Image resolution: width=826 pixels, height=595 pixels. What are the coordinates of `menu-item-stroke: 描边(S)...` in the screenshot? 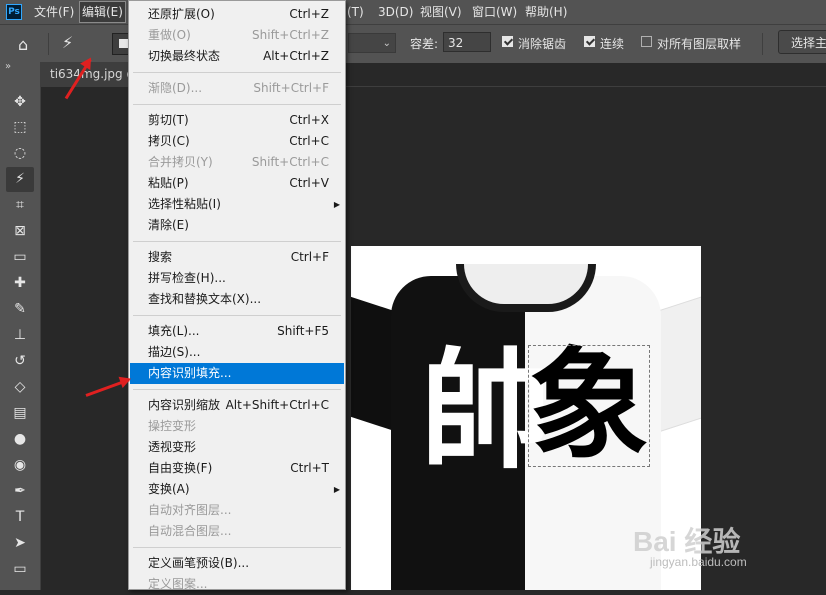 It's located at (237, 352).